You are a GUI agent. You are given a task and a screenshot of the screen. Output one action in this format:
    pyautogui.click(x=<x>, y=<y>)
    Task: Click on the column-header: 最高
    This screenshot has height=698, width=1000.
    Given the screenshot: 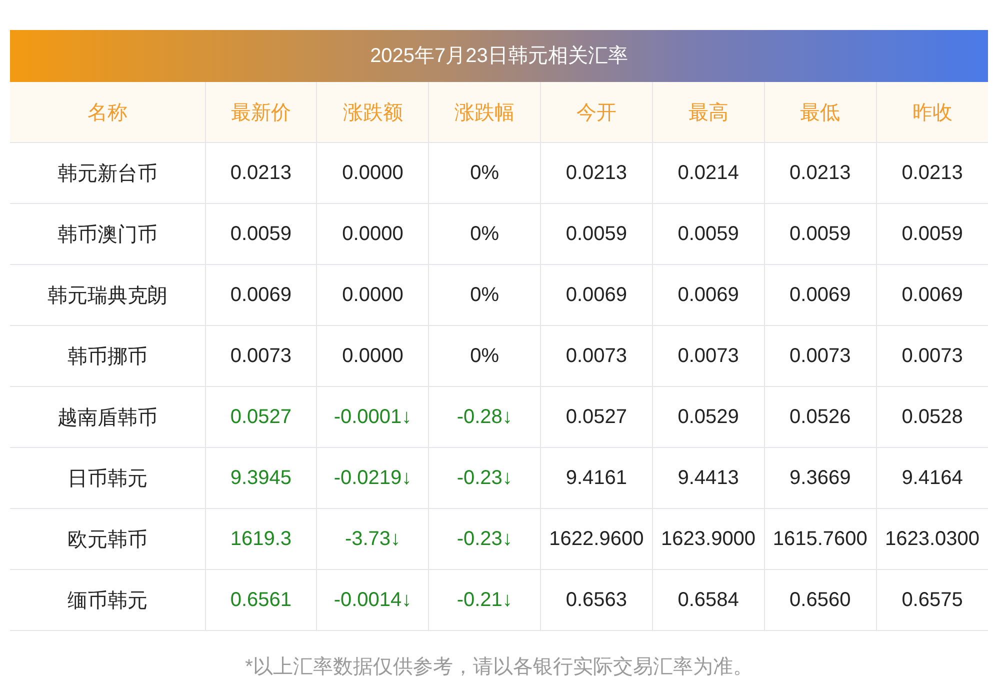 What is the action you would take?
    pyautogui.click(x=708, y=112)
    